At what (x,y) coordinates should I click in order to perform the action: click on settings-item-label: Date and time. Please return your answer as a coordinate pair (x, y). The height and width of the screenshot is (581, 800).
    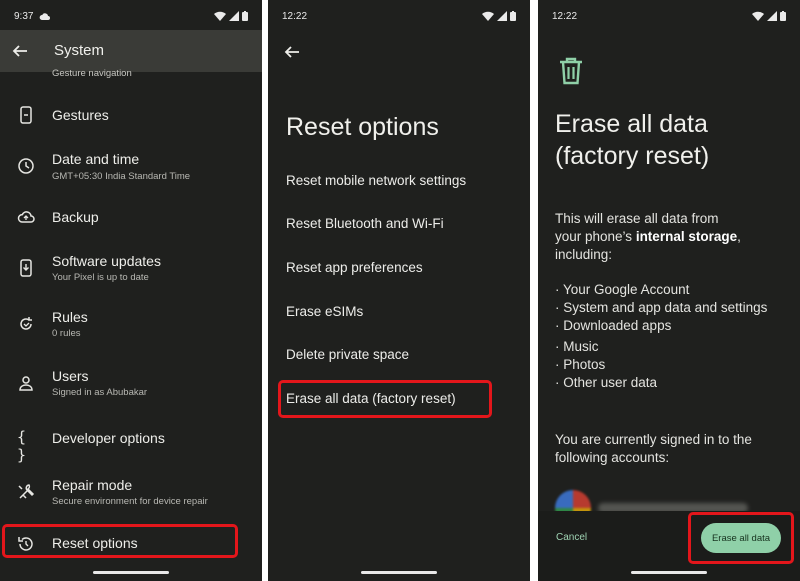
    Looking at the image, I should click on (96, 159).